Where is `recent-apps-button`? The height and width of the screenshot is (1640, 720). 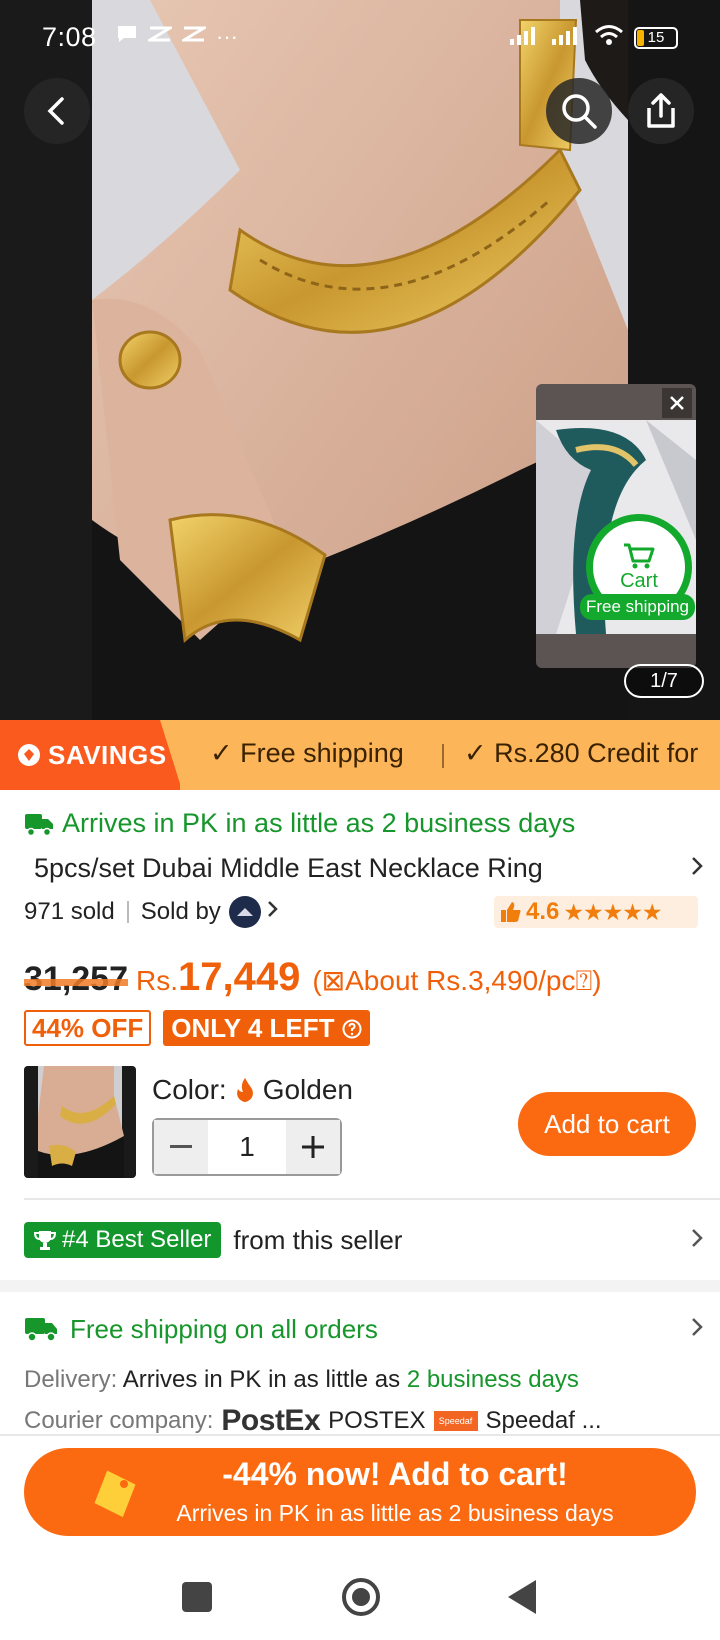
recent-apps-button is located at coordinates (197, 1597).